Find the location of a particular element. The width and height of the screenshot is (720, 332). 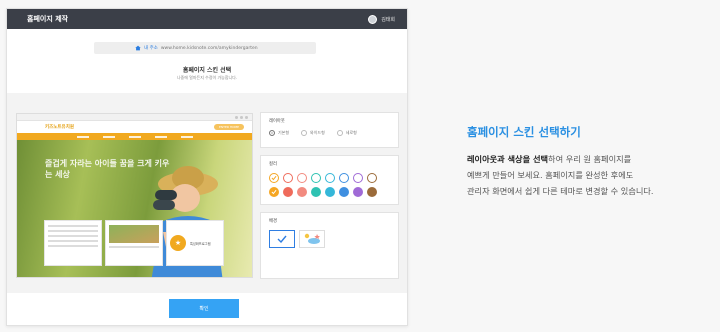

layout-options: 기본형 와이드형 세로형 is located at coordinates (329, 133).